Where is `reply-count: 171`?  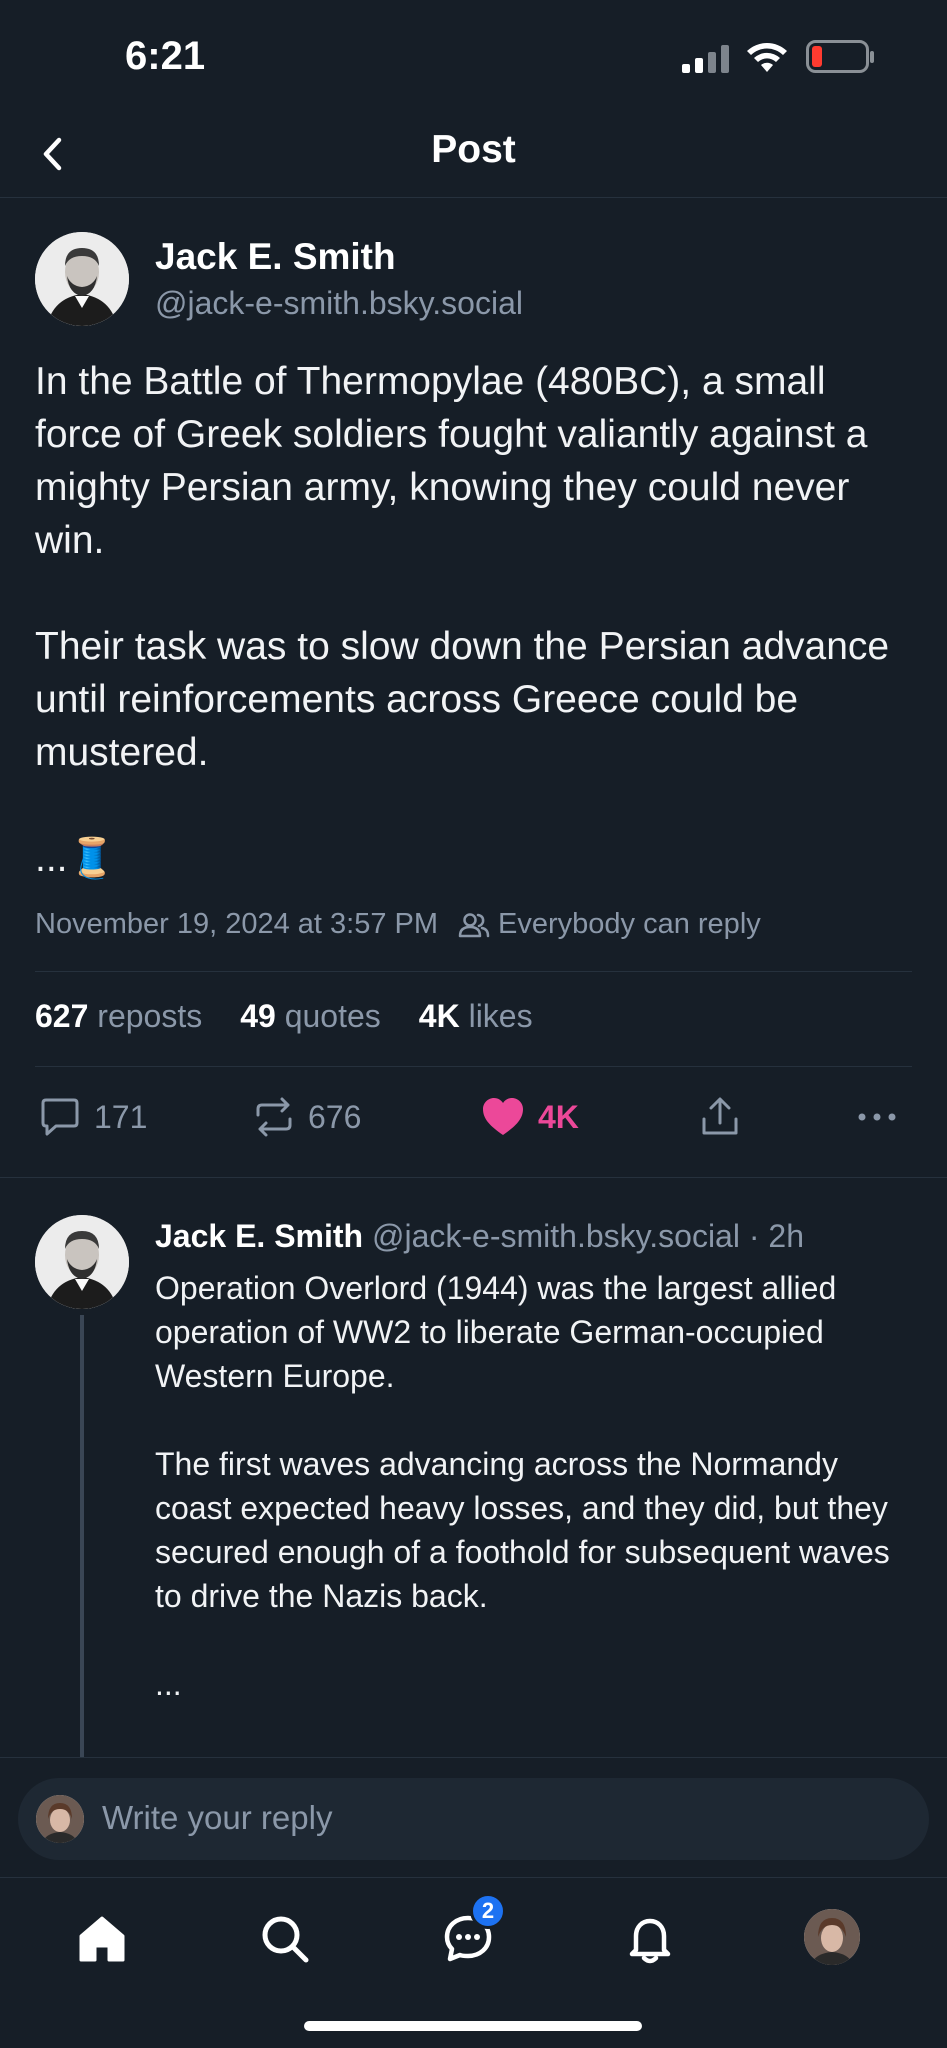 reply-count: 171 is located at coordinates (121, 1116).